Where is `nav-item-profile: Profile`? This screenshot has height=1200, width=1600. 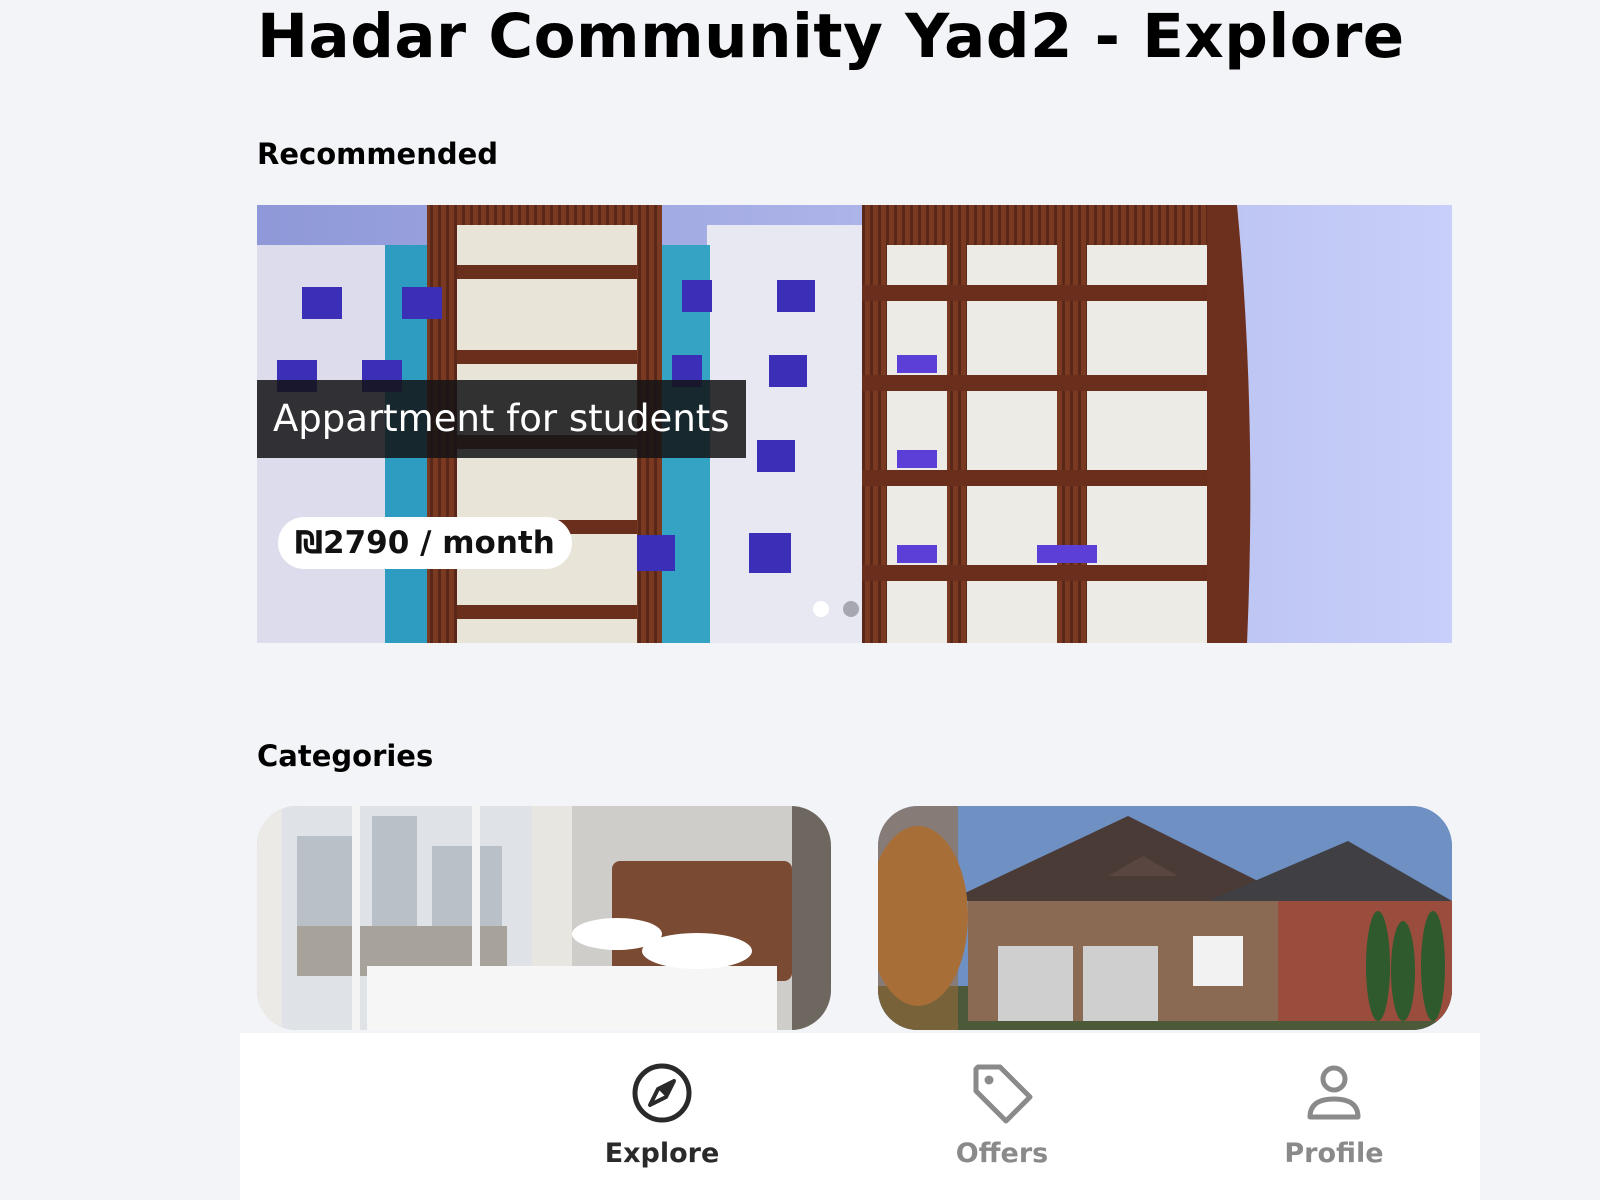 nav-item-profile: Profile is located at coordinates (1334, 1116).